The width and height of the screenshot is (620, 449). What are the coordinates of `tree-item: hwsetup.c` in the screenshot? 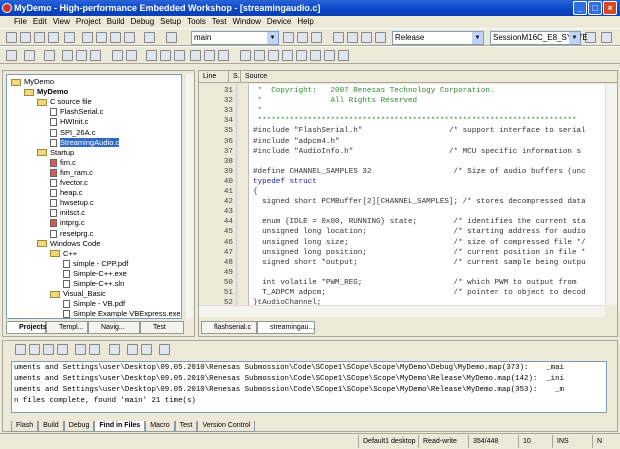 It's located at (72, 203).